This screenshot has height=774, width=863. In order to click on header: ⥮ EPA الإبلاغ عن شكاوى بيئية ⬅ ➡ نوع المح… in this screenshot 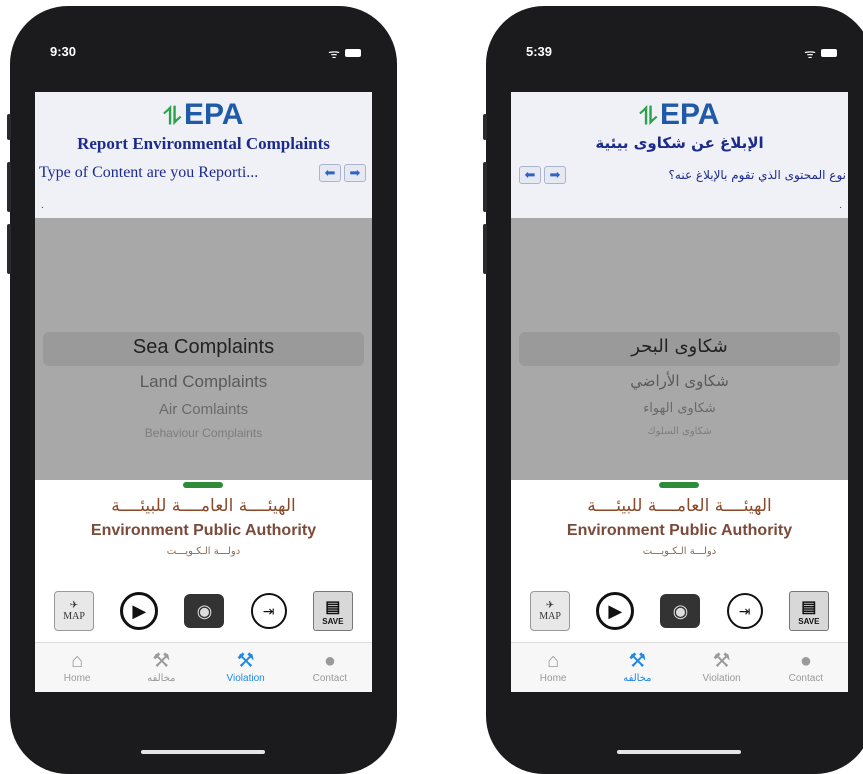, I will do `click(679, 155)`.